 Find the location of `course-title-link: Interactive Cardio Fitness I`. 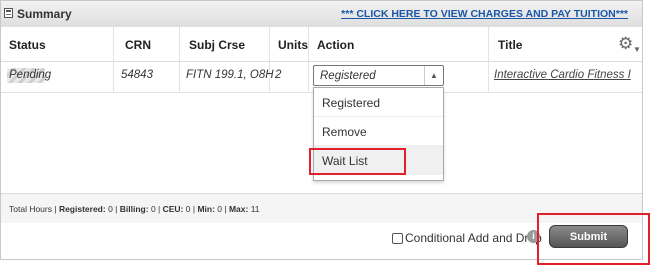

course-title-link: Interactive Cardio Fitness I is located at coordinates (562, 75).